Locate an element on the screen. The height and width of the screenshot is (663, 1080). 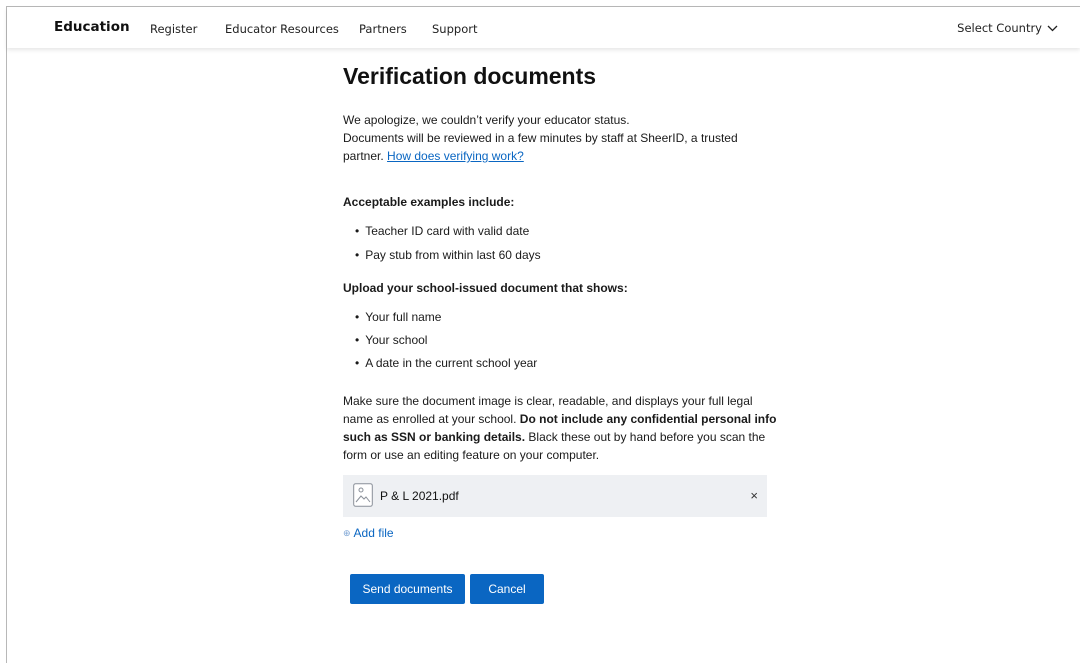
close-icon: × is located at coordinates (754, 495).